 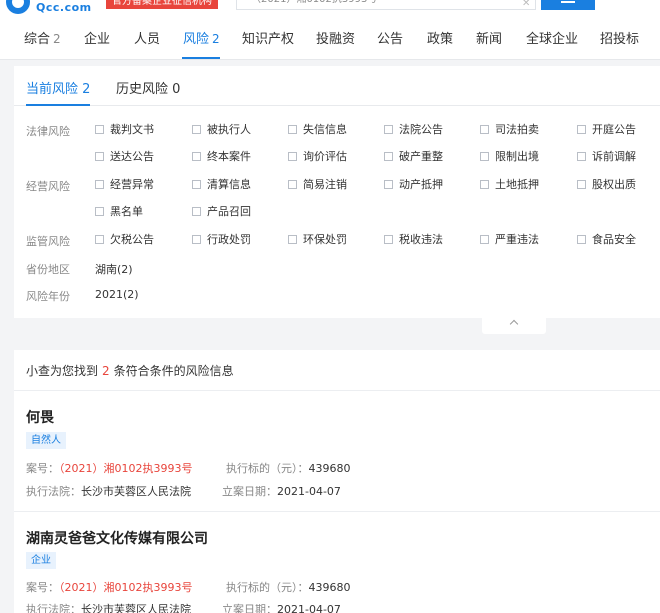 I want to click on tab-current-risk: 当前风险 2, so click(x=58, y=87).